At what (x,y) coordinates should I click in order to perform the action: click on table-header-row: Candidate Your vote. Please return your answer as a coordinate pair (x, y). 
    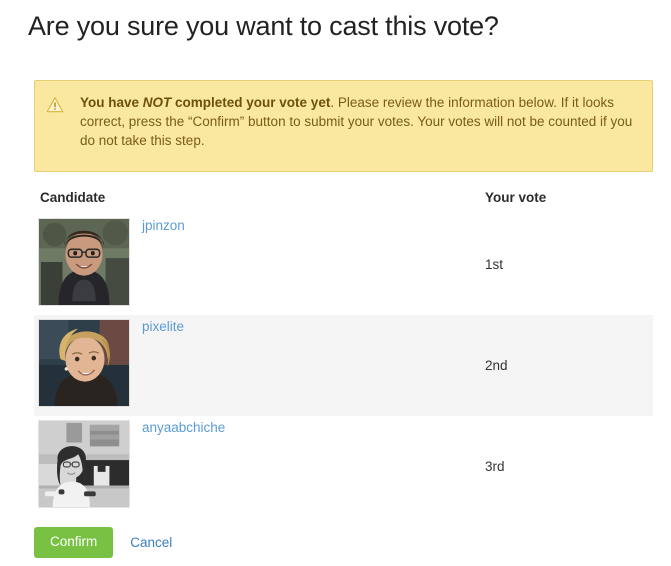
    Looking at the image, I should click on (343, 200).